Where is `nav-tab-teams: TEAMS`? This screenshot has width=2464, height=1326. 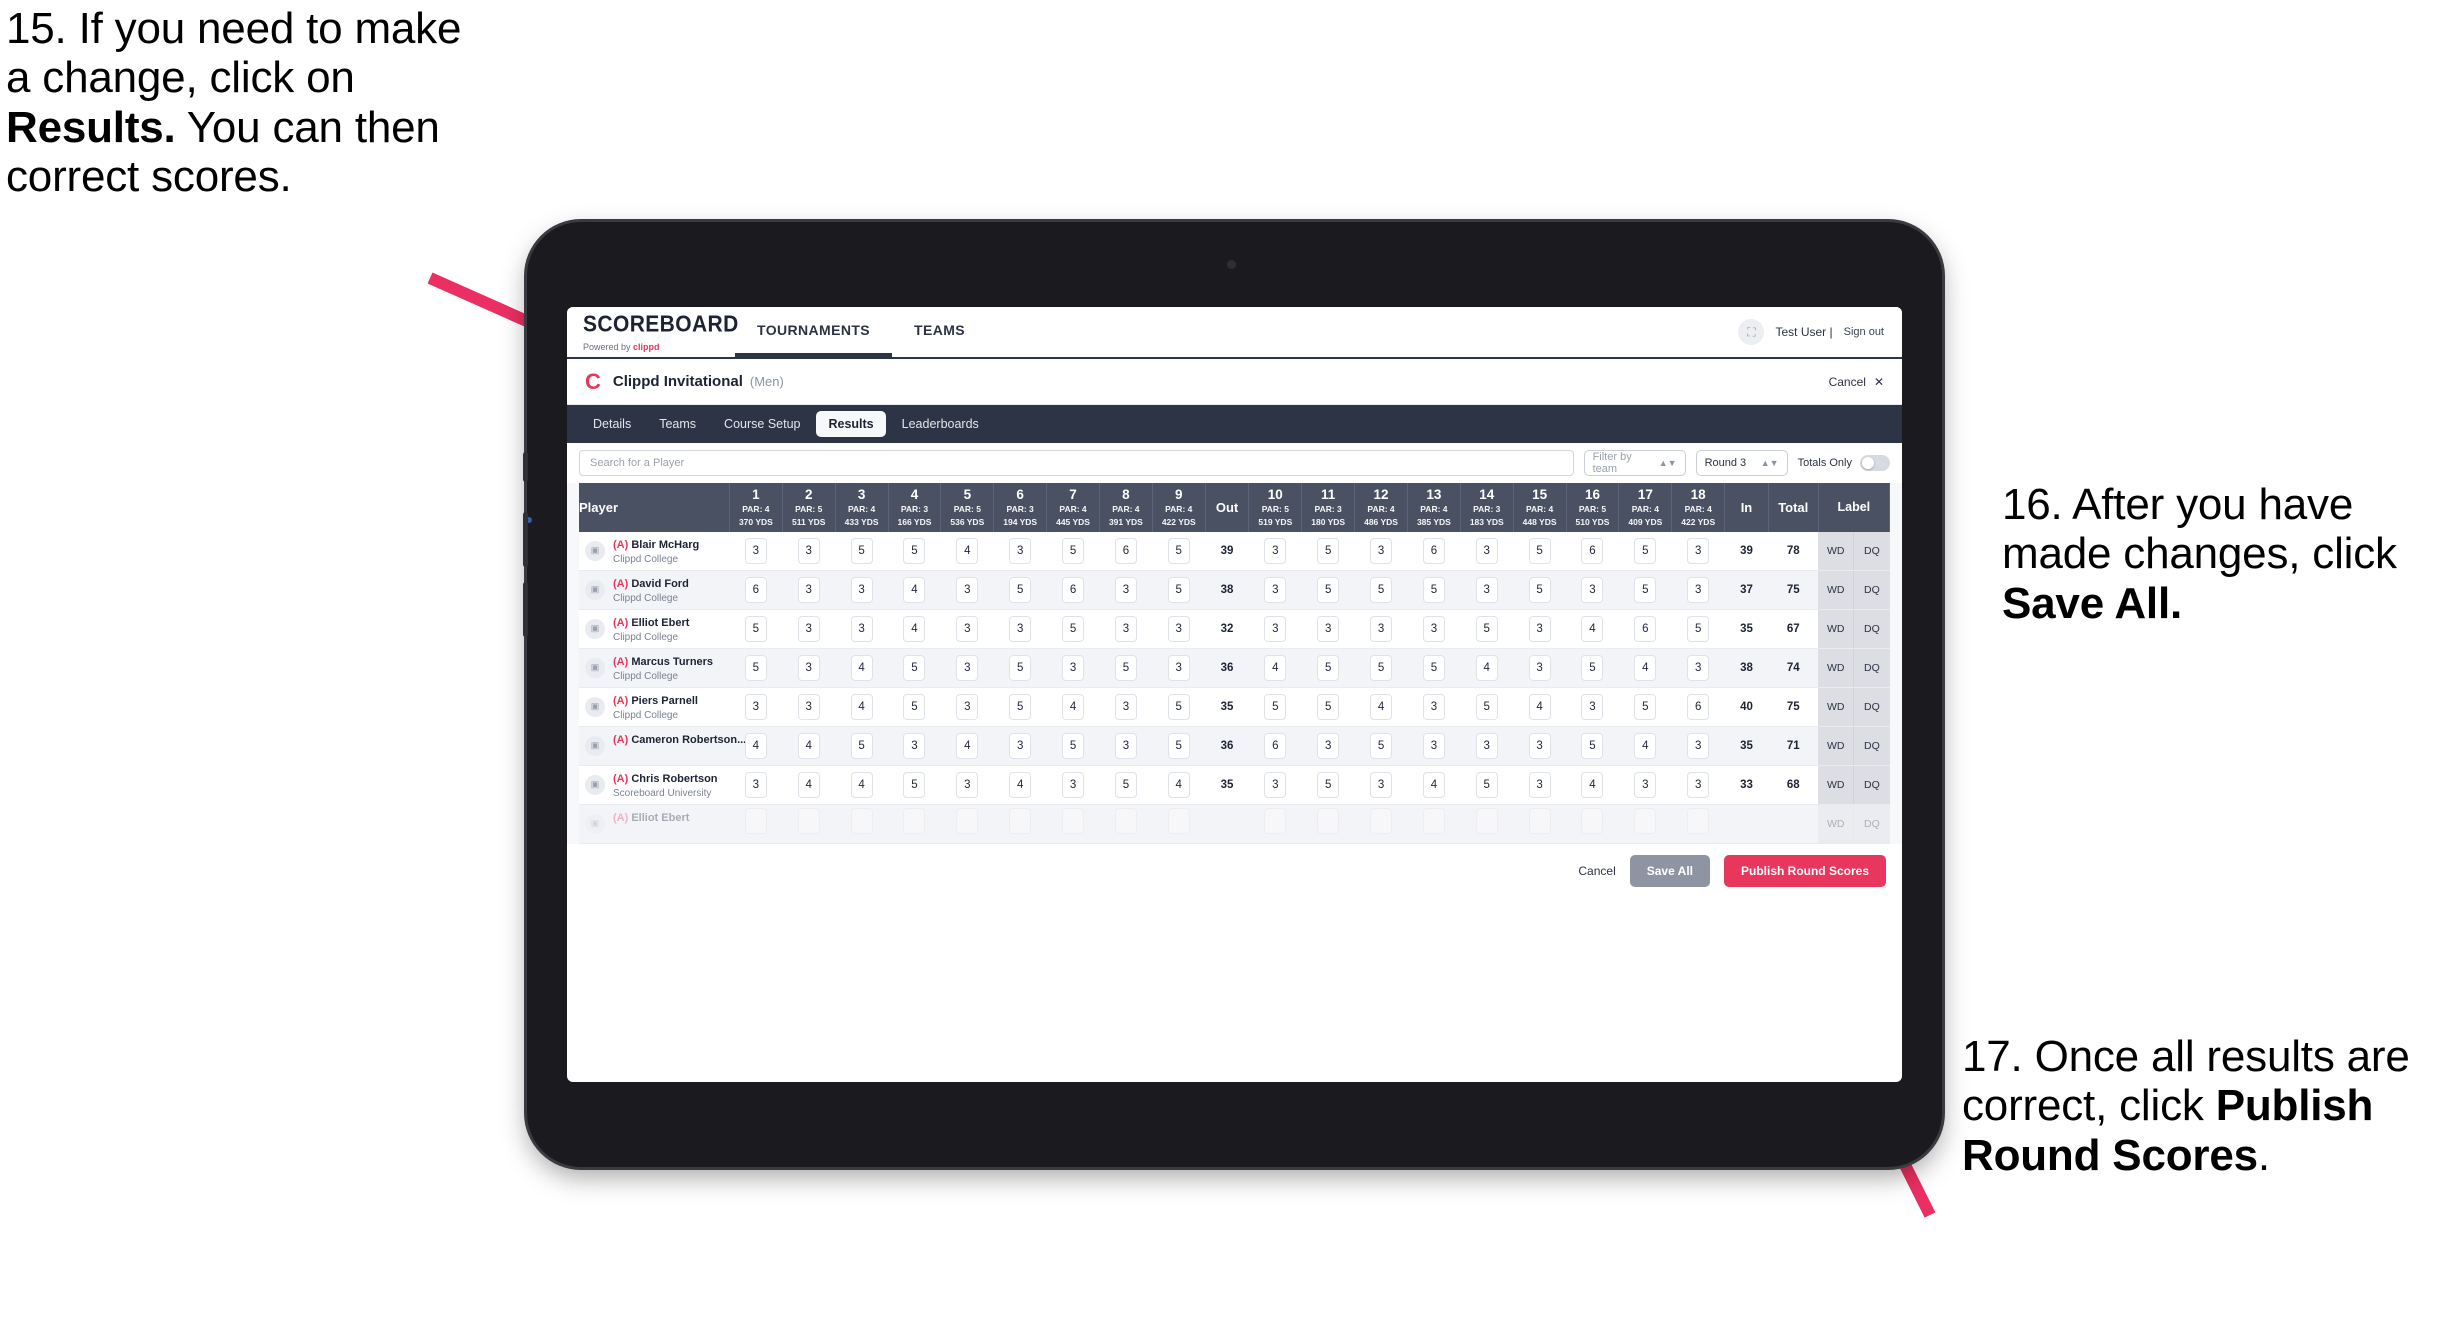
nav-tab-teams: TEAMS is located at coordinates (939, 332).